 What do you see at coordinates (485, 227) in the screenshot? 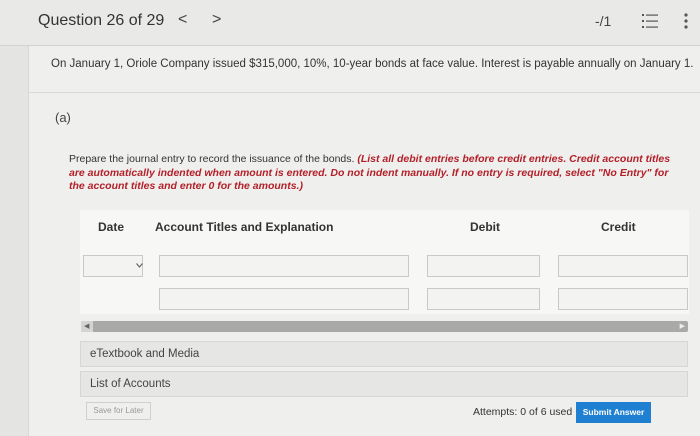
I see `column-header-debit: Debit` at bounding box center [485, 227].